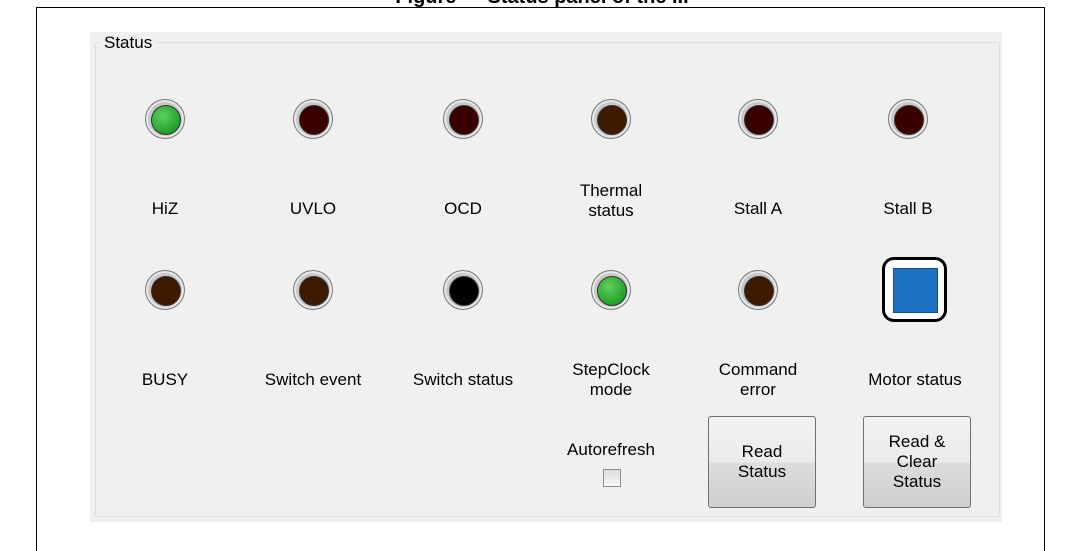  I want to click on switch-status-led-icon, so click(463, 290).